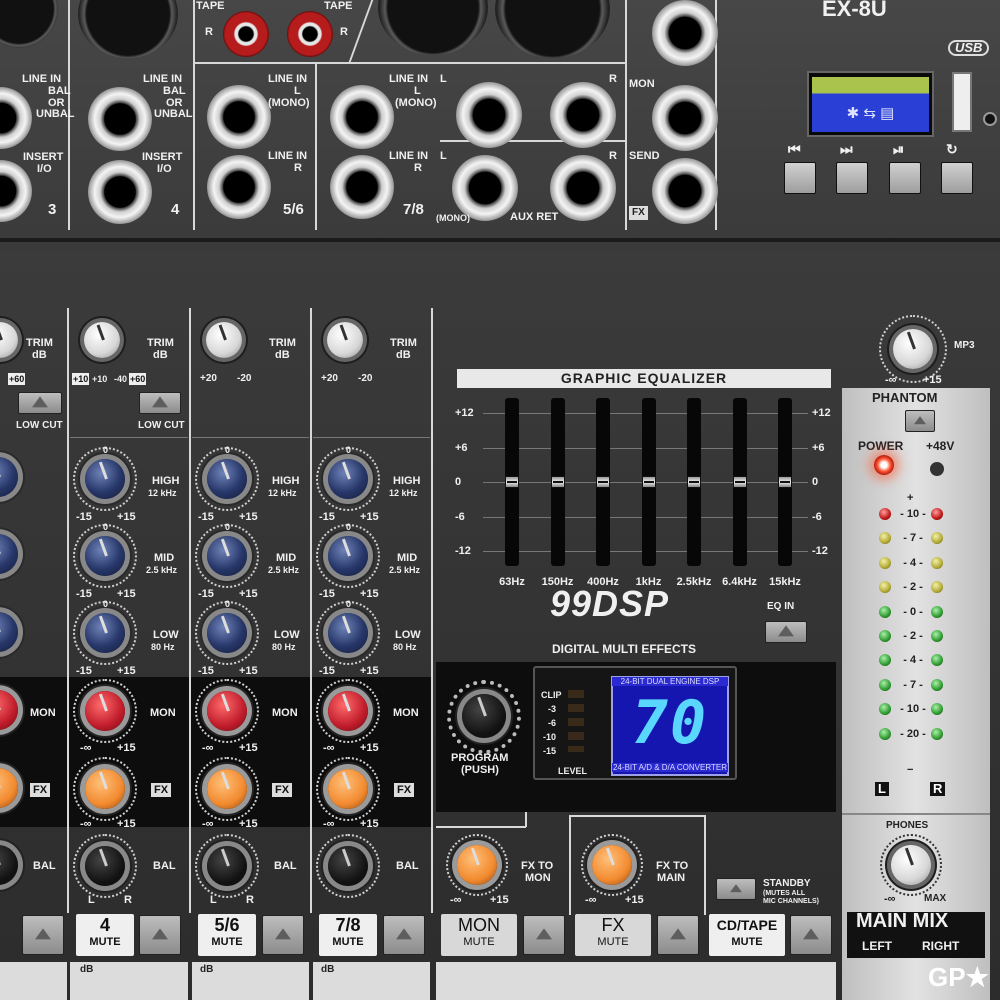  Describe the element at coordinates (852, 178) in the screenshot. I see `next-button` at that location.